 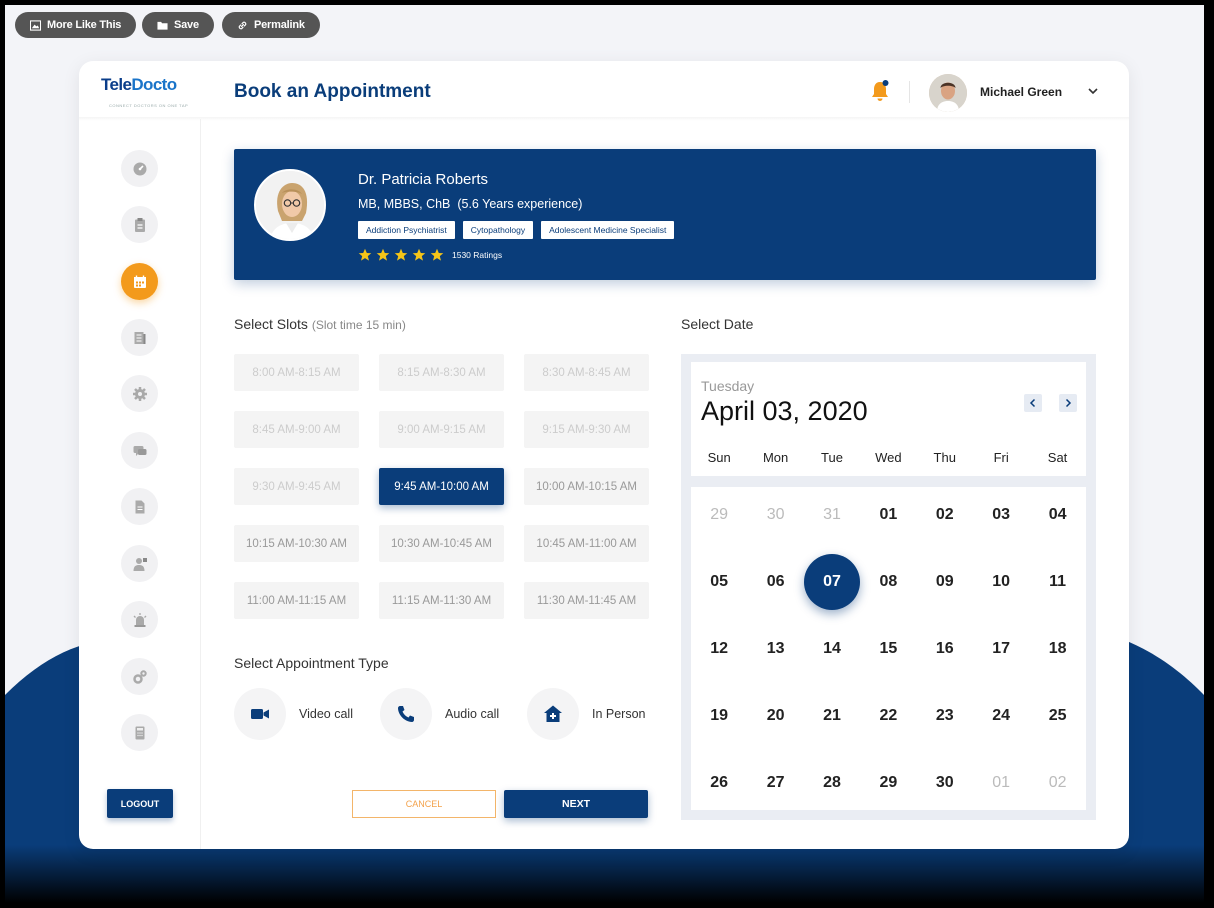 What do you see at coordinates (776, 783) in the screenshot?
I see `calendar-day: 27` at bounding box center [776, 783].